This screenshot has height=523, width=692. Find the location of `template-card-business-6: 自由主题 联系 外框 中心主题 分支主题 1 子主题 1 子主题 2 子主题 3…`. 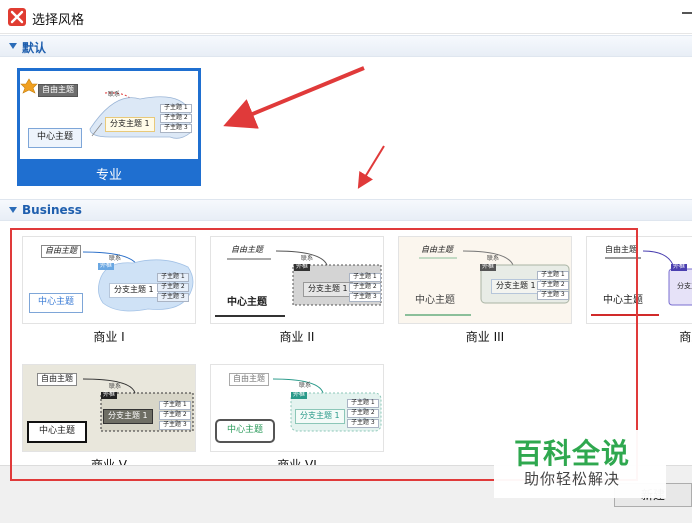

template-card-business-6: 自由主题 联系 外框 中心主题 分支主题 1 子主题 1 子主题 2 子主题 3… is located at coordinates (297, 420).